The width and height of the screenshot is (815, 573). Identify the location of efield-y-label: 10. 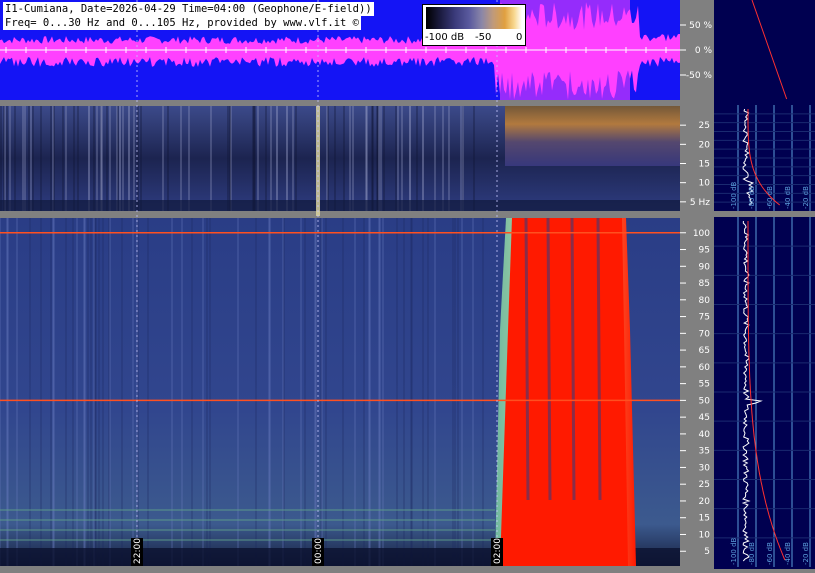
(705, 535).